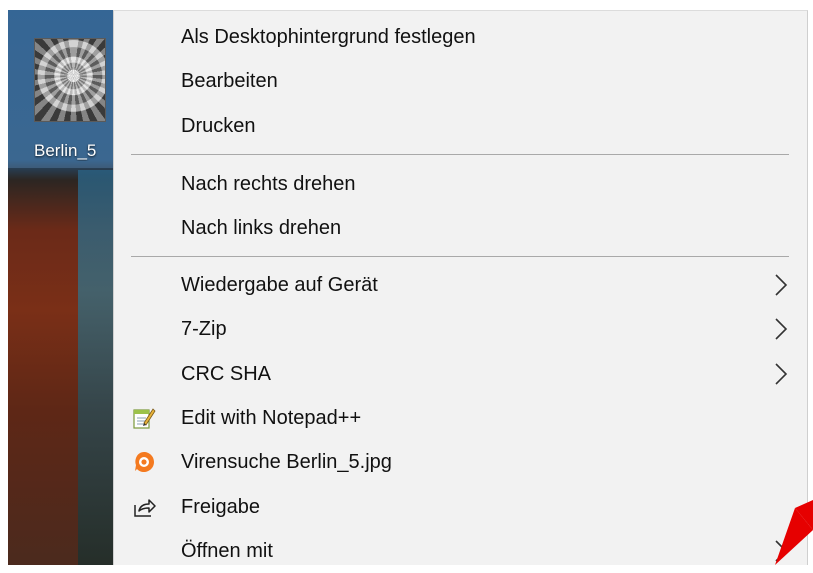  What do you see at coordinates (271, 417) in the screenshot?
I see `menu-item-label: Edit with Notepad++` at bounding box center [271, 417].